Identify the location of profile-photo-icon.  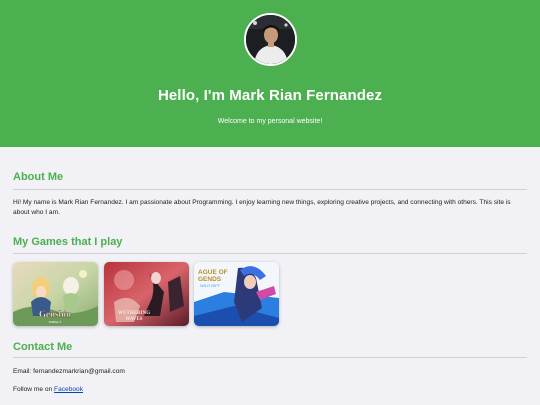
(270, 39).